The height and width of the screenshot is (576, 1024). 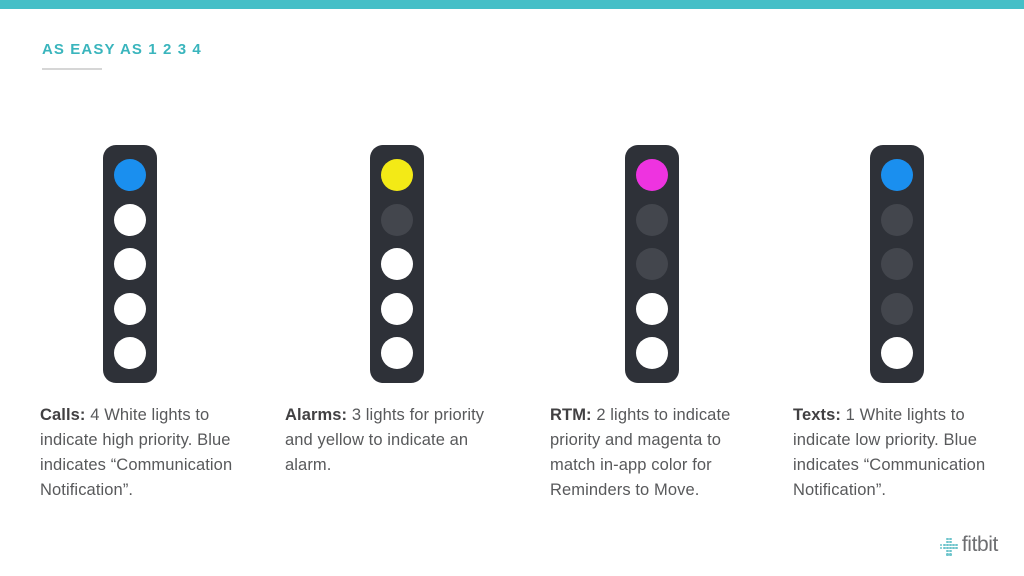 I want to click on fitbit-logo: fitbit, so click(x=969, y=545).